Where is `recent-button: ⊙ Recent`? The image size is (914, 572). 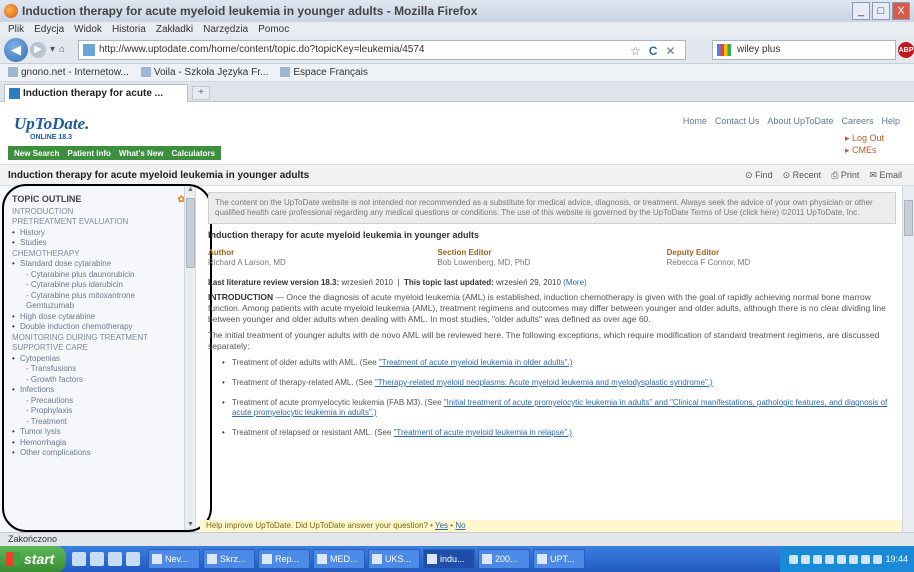
recent-button: ⊙ Recent is located at coordinates (802, 175).